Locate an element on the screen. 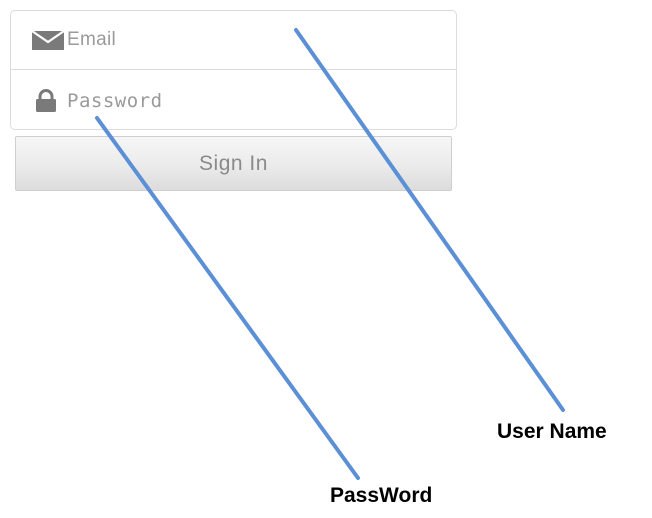 This screenshot has height=518, width=652. email-field-row is located at coordinates (233, 40).